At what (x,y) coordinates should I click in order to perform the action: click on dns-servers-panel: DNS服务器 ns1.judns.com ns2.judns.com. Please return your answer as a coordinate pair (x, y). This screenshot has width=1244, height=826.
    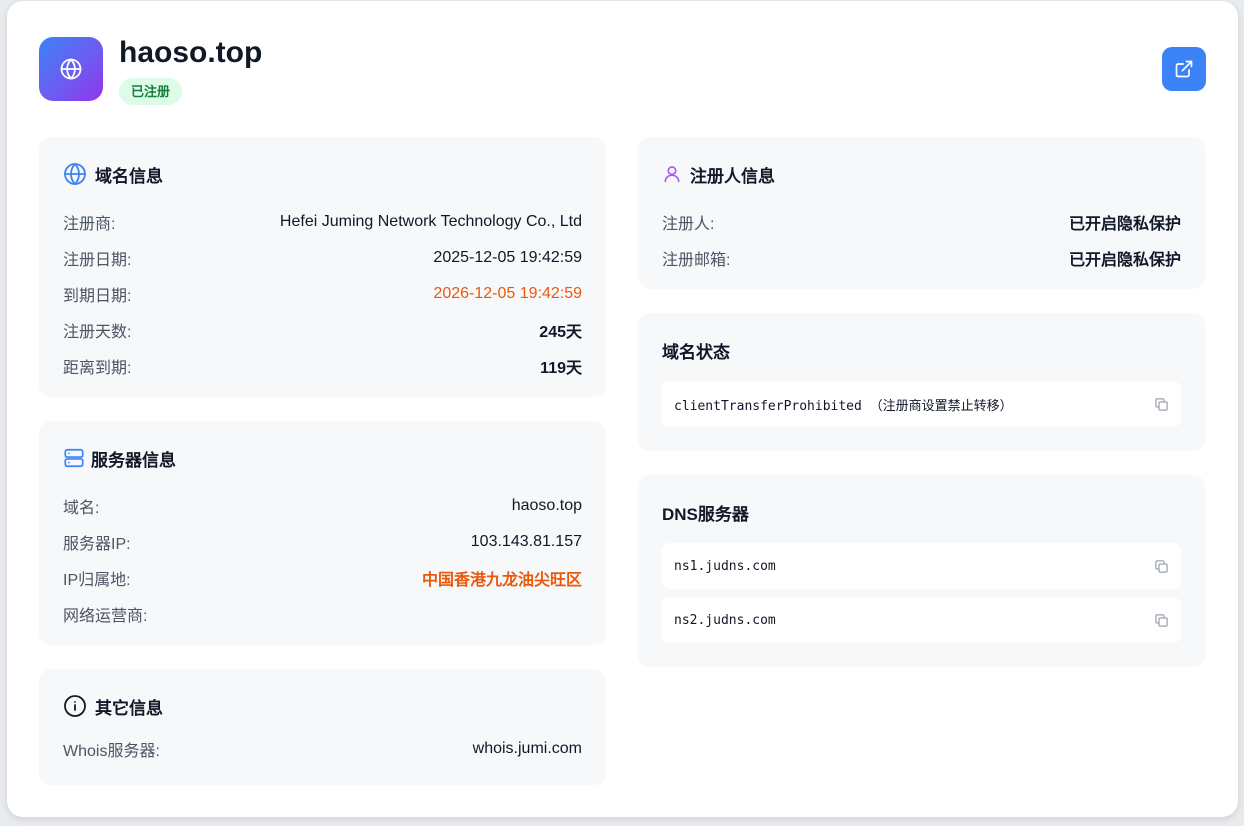
    Looking at the image, I should click on (921, 571).